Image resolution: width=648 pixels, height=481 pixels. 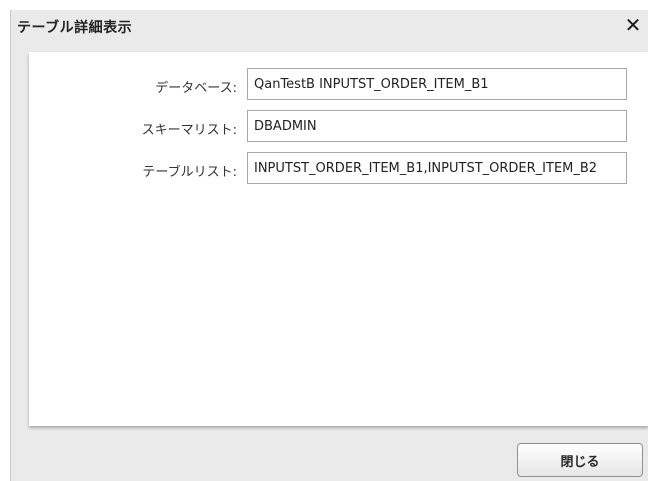 What do you see at coordinates (437, 84) in the screenshot?
I see `database-field` at bounding box center [437, 84].